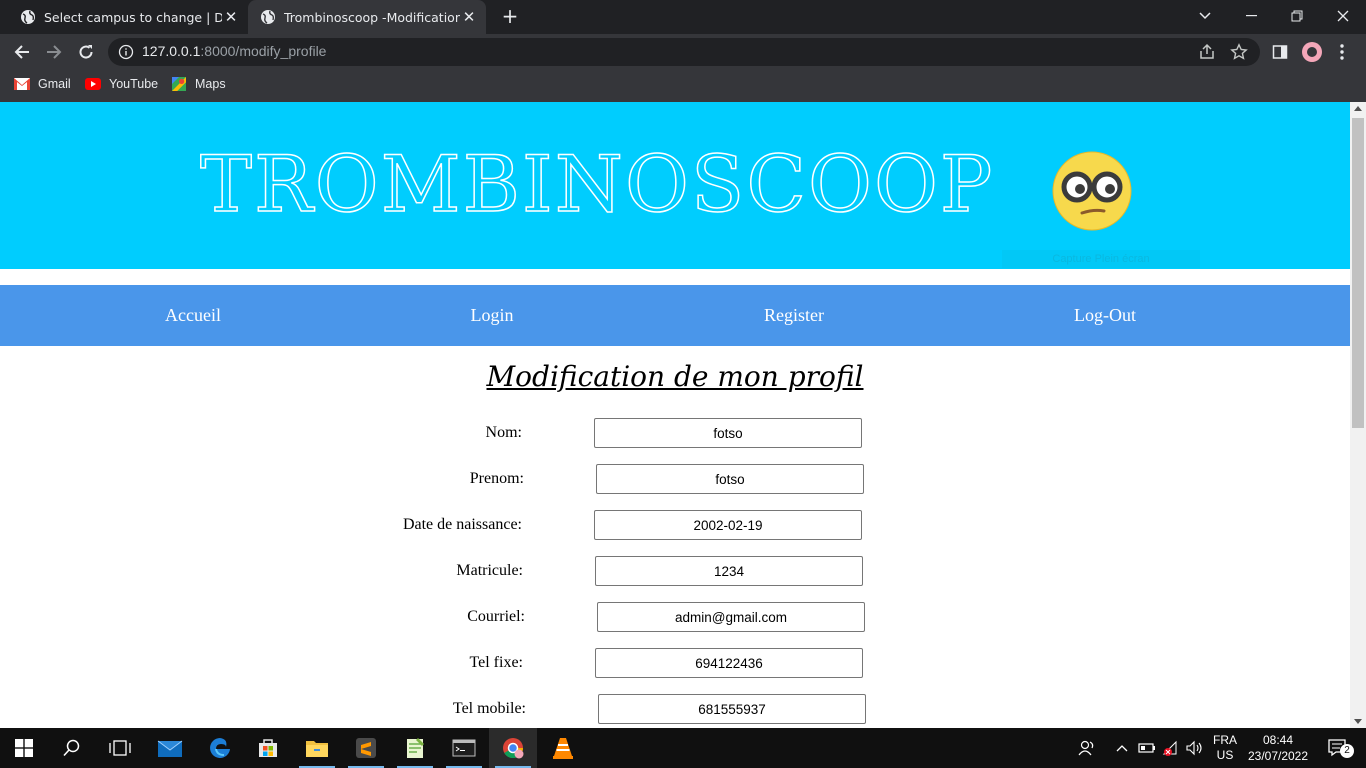 The height and width of the screenshot is (768, 1366). What do you see at coordinates (794, 315) in the screenshot?
I see `nav-register: Register` at bounding box center [794, 315].